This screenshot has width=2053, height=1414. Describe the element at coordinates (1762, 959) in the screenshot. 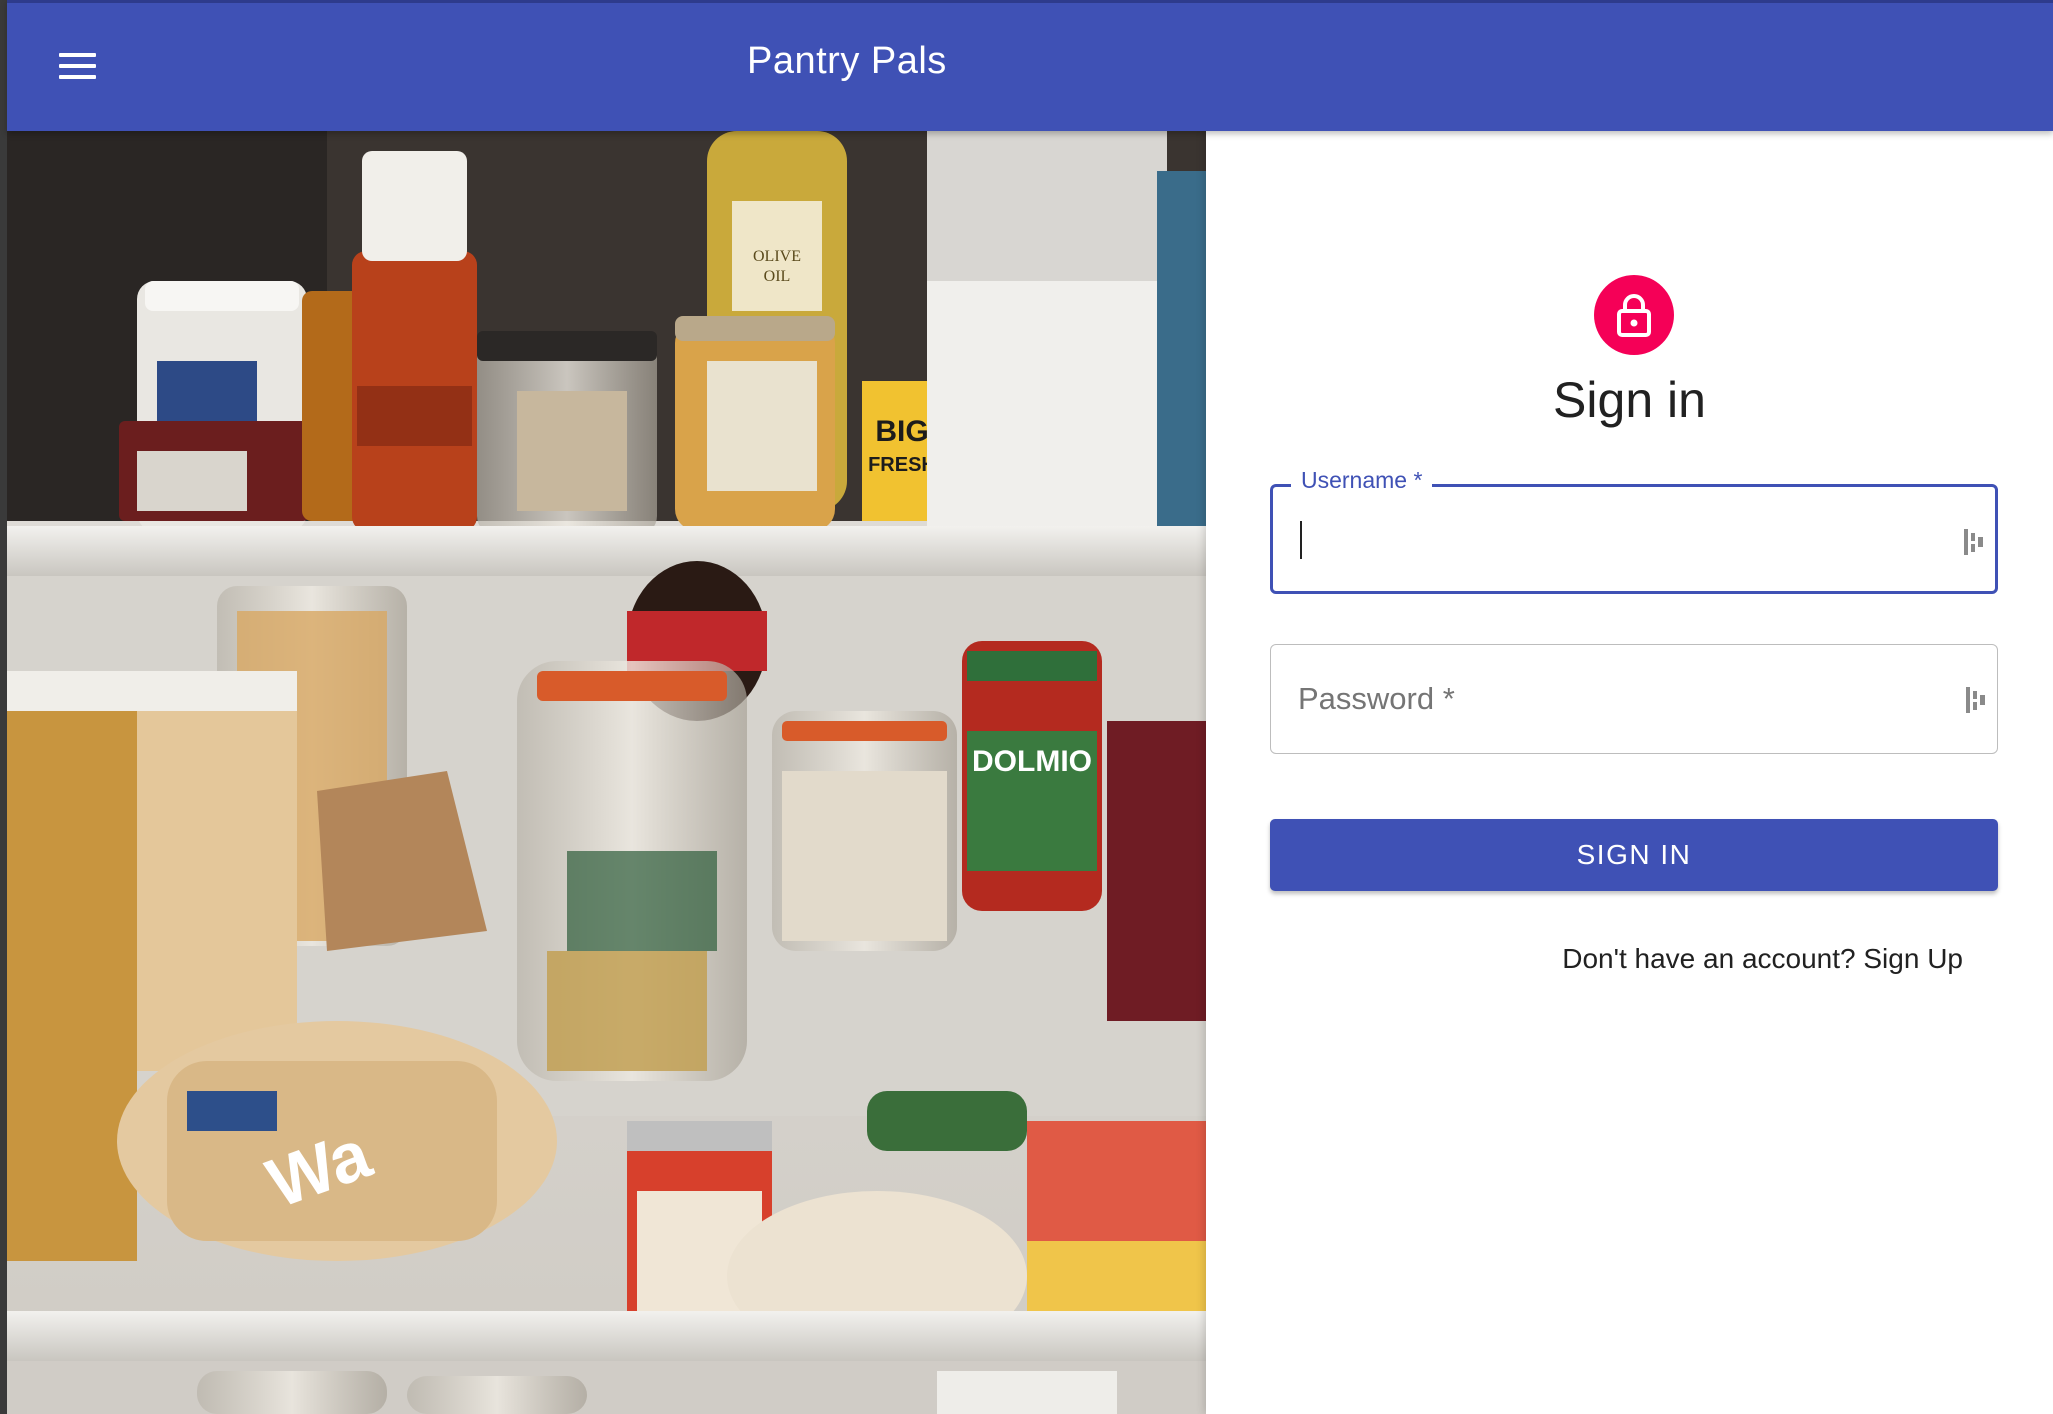

I see `sign-up-link: Don't have an account? Sign Up` at that location.